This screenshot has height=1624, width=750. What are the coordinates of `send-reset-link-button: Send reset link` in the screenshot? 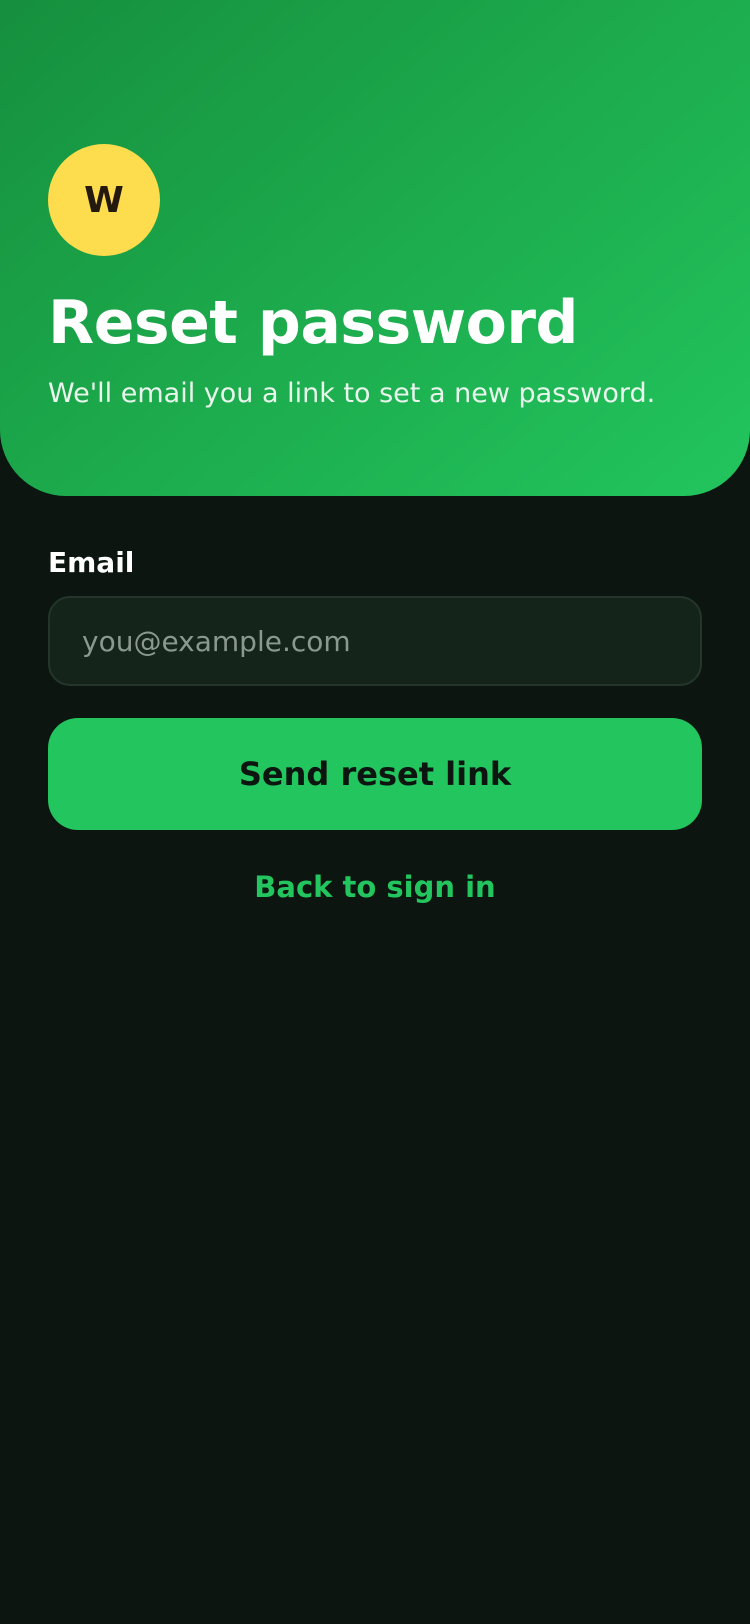 It's located at (375, 774).